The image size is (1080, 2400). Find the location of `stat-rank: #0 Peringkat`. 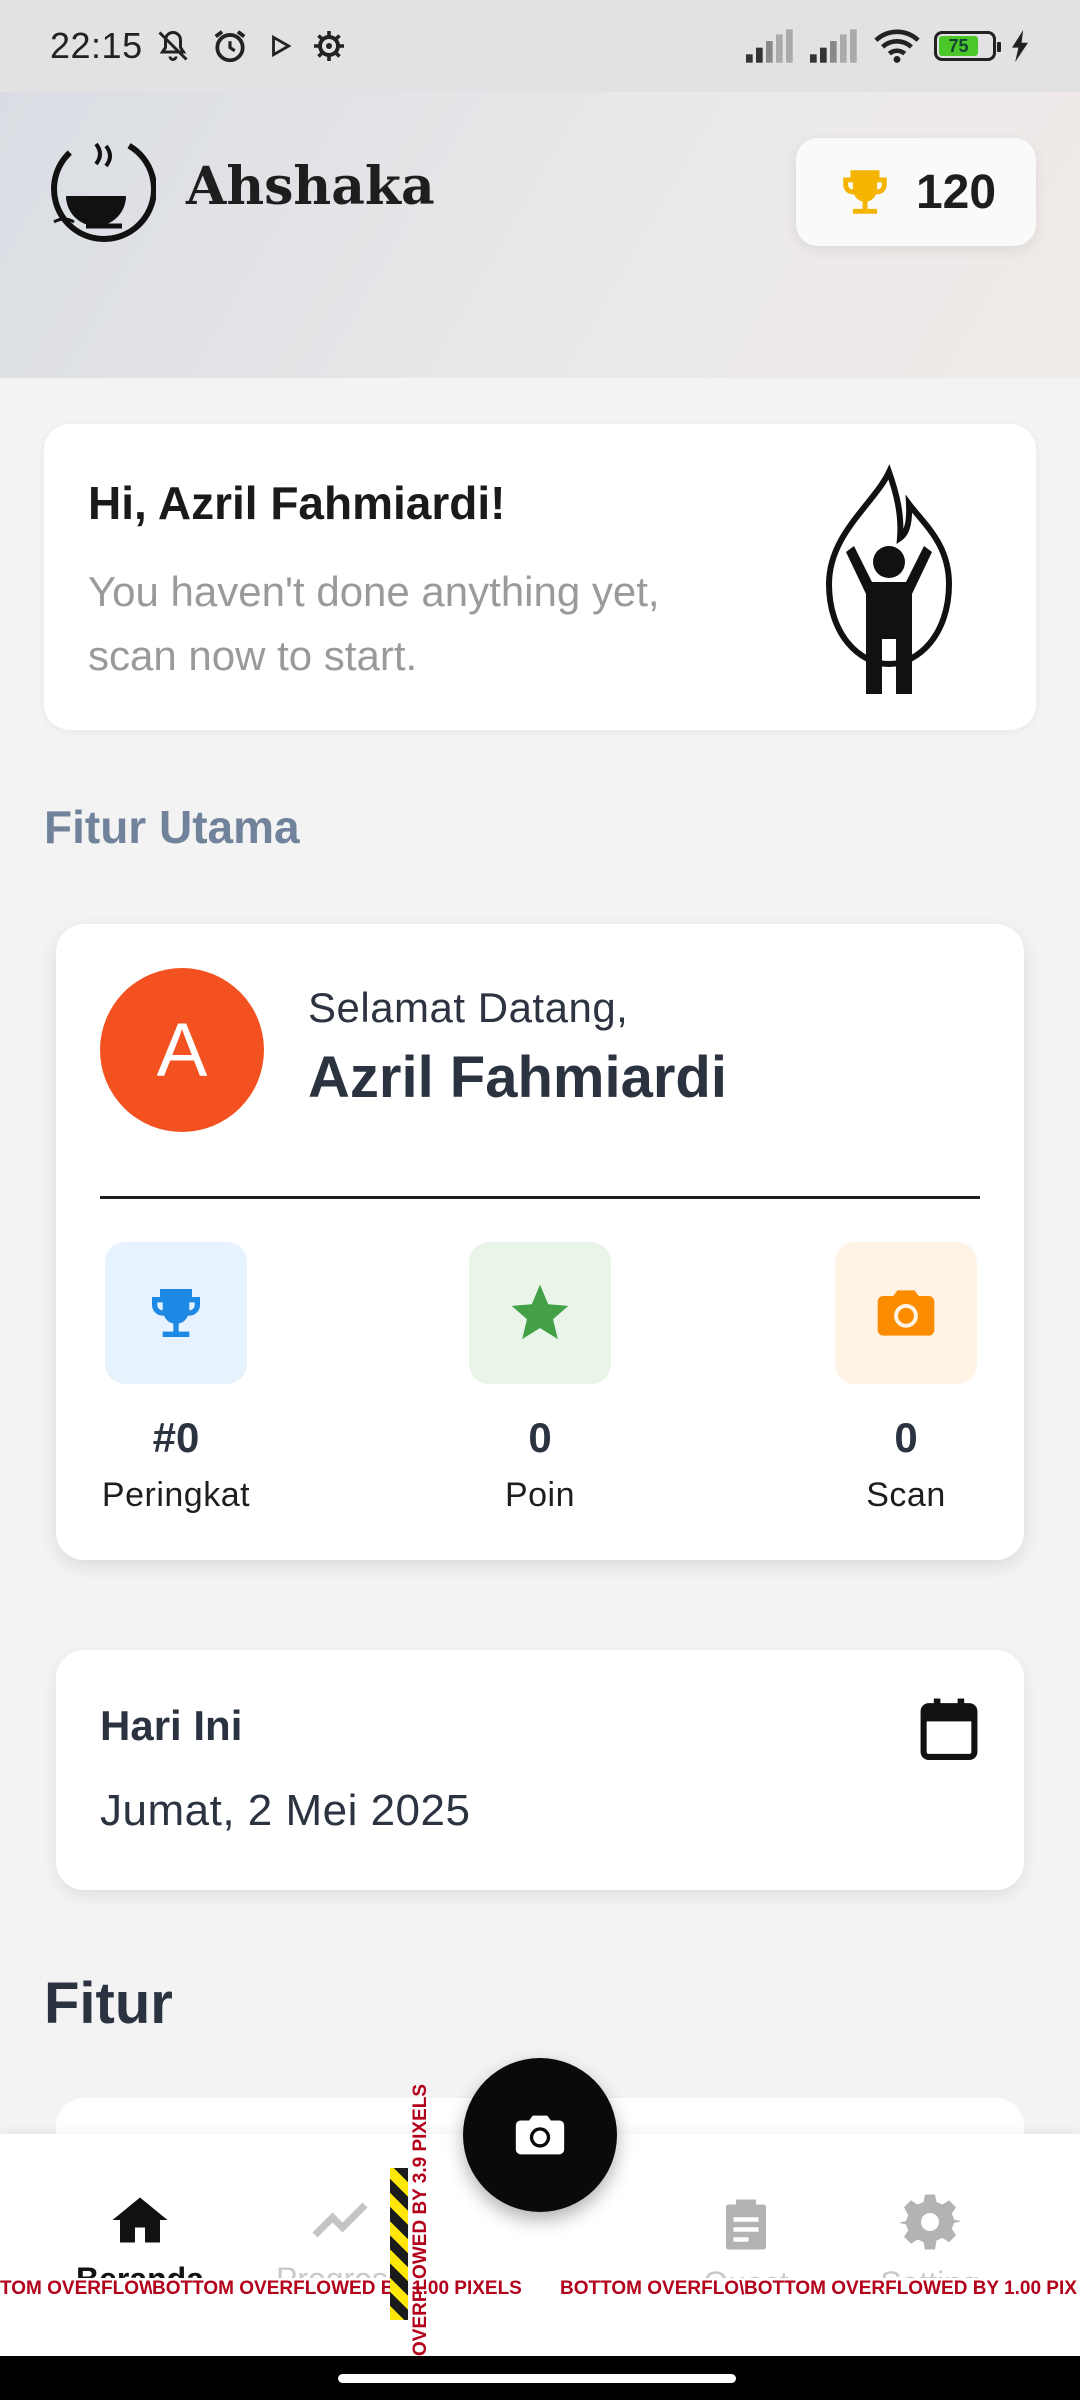

stat-rank: #0 Peringkat is located at coordinates (176, 1378).